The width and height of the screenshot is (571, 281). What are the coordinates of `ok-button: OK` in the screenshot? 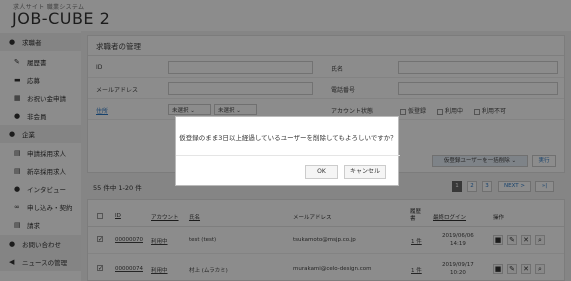 It's located at (321, 172).